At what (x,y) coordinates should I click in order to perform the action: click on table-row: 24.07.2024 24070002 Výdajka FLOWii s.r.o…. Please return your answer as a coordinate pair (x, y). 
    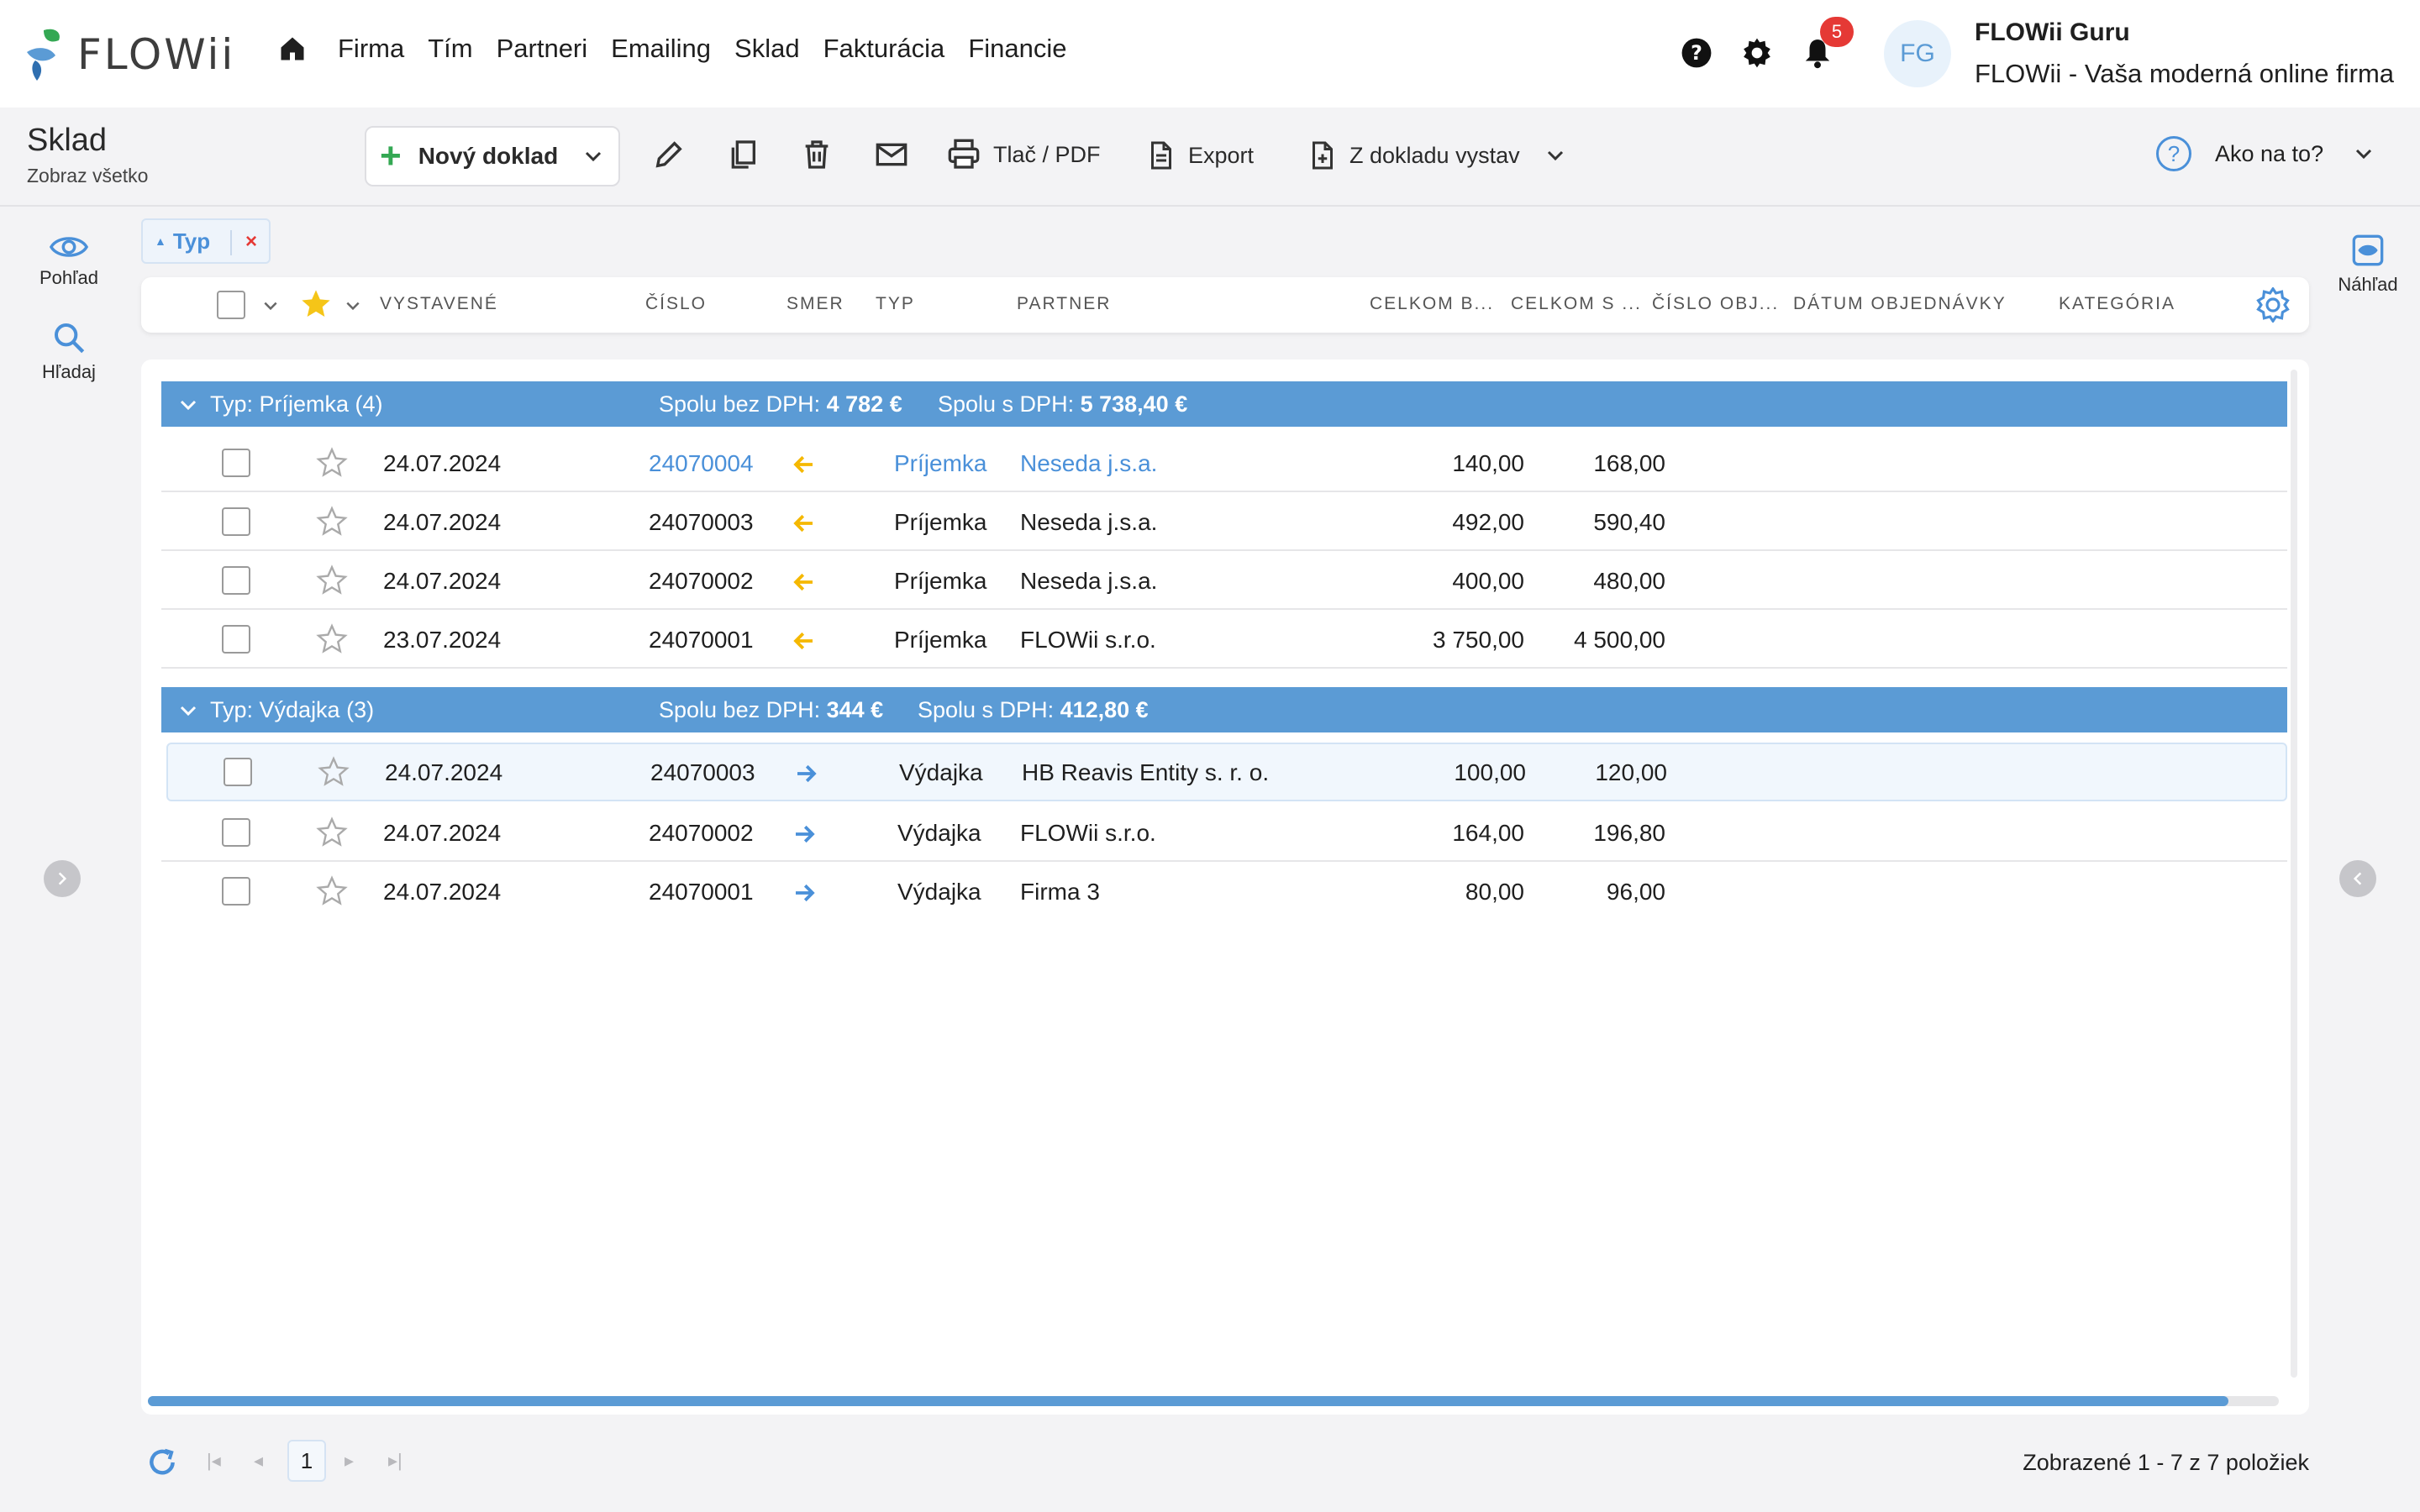
    Looking at the image, I should click on (1224, 832).